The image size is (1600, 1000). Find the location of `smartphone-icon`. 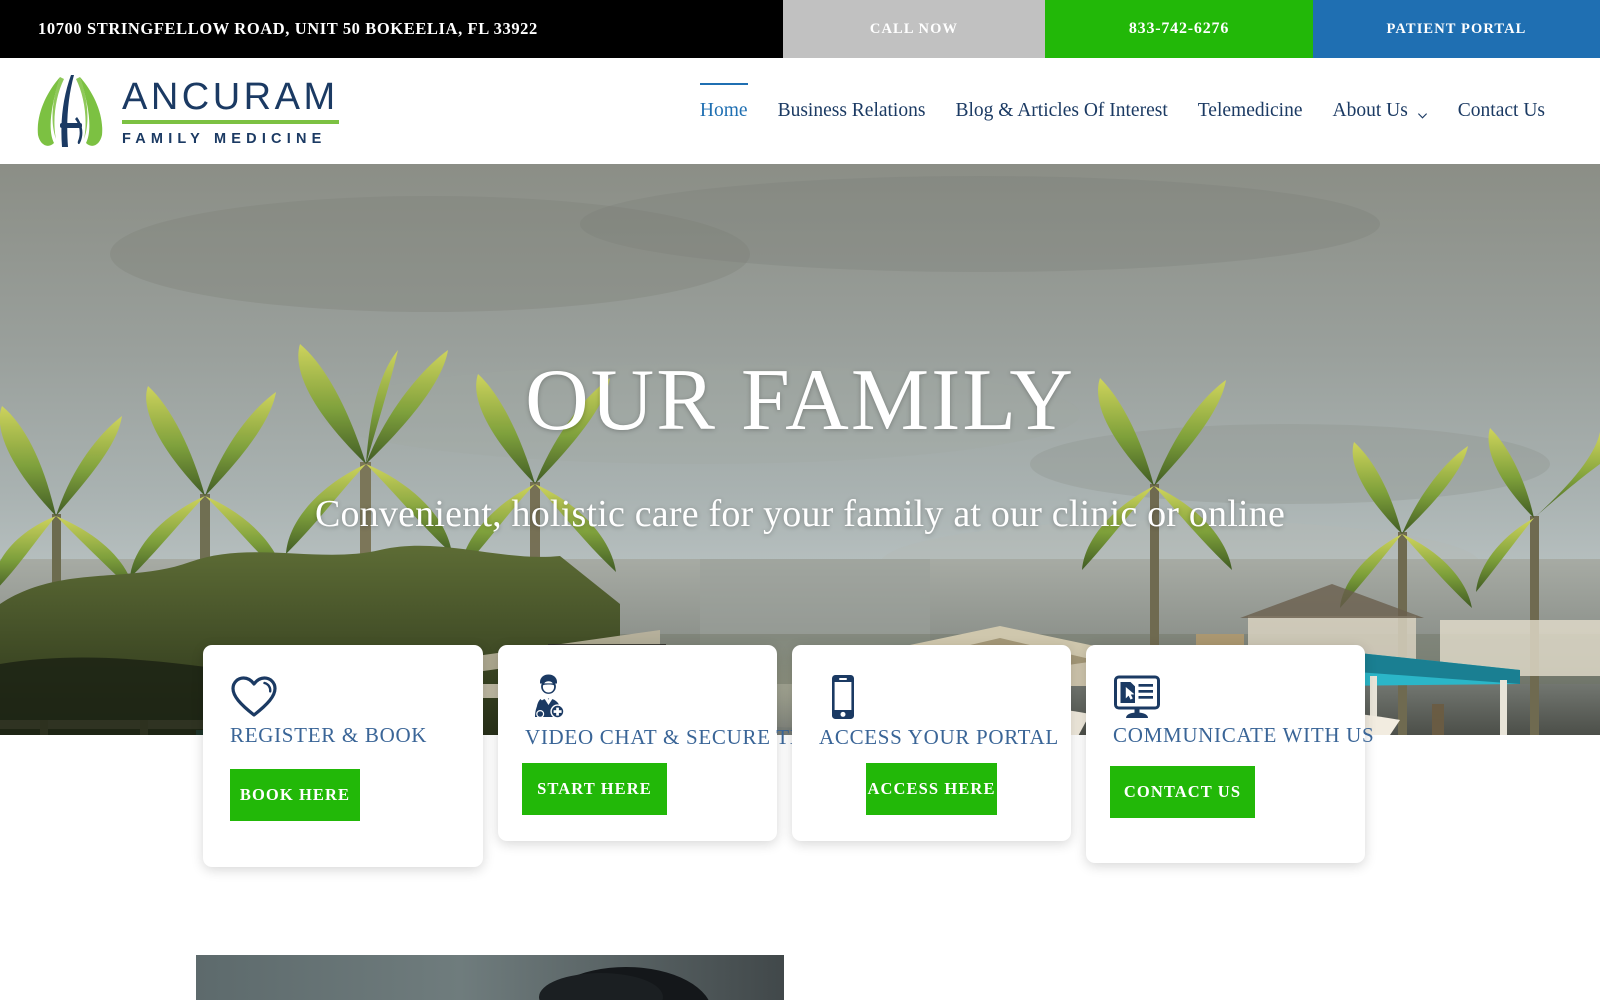

smartphone-icon is located at coordinates (843, 697).